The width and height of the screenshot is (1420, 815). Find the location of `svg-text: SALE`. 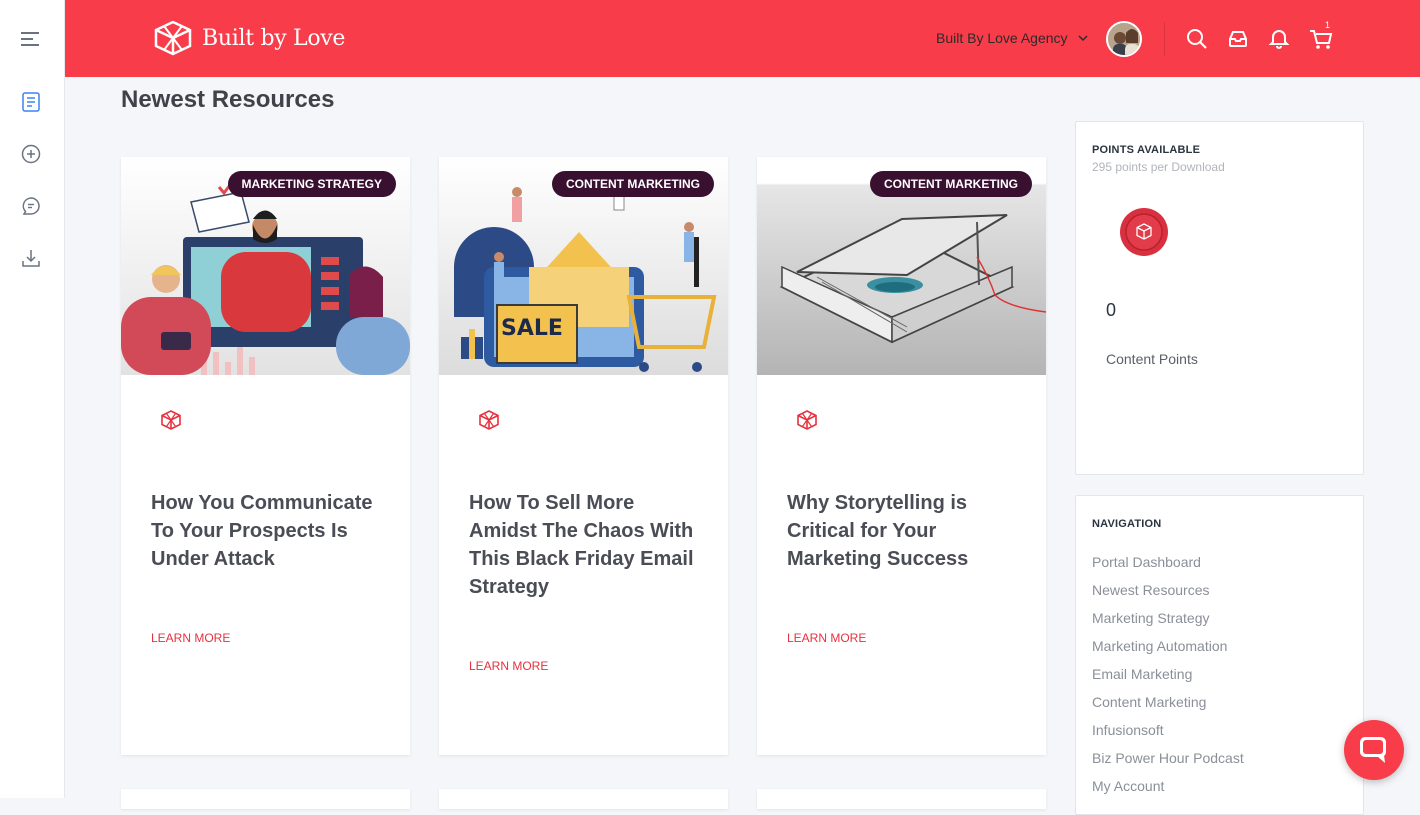

svg-text: SALE is located at coordinates (532, 328).